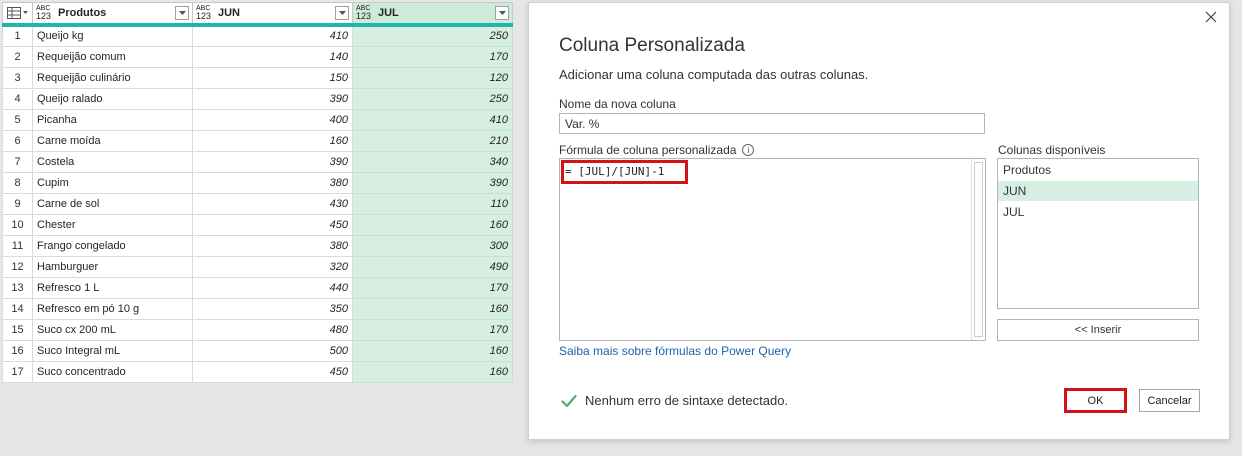 This screenshot has height=456, width=1242. I want to click on table-row: 7 Costela 390 340, so click(257, 161).